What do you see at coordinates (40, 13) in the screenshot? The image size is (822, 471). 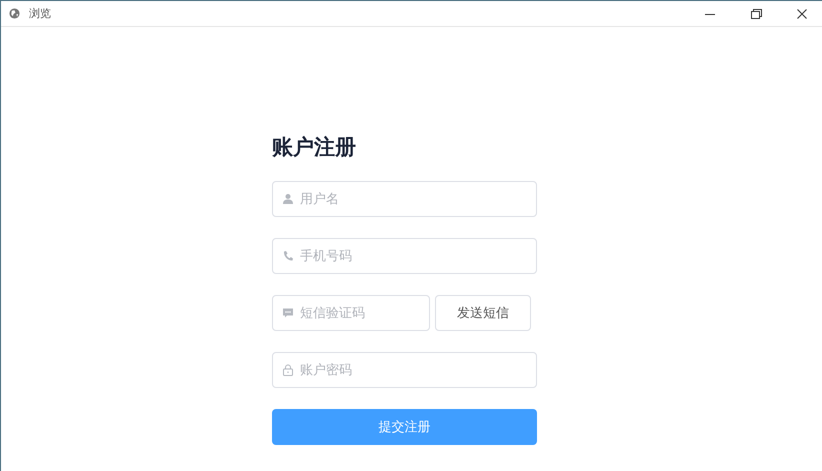 I see `window-title: 浏览` at bounding box center [40, 13].